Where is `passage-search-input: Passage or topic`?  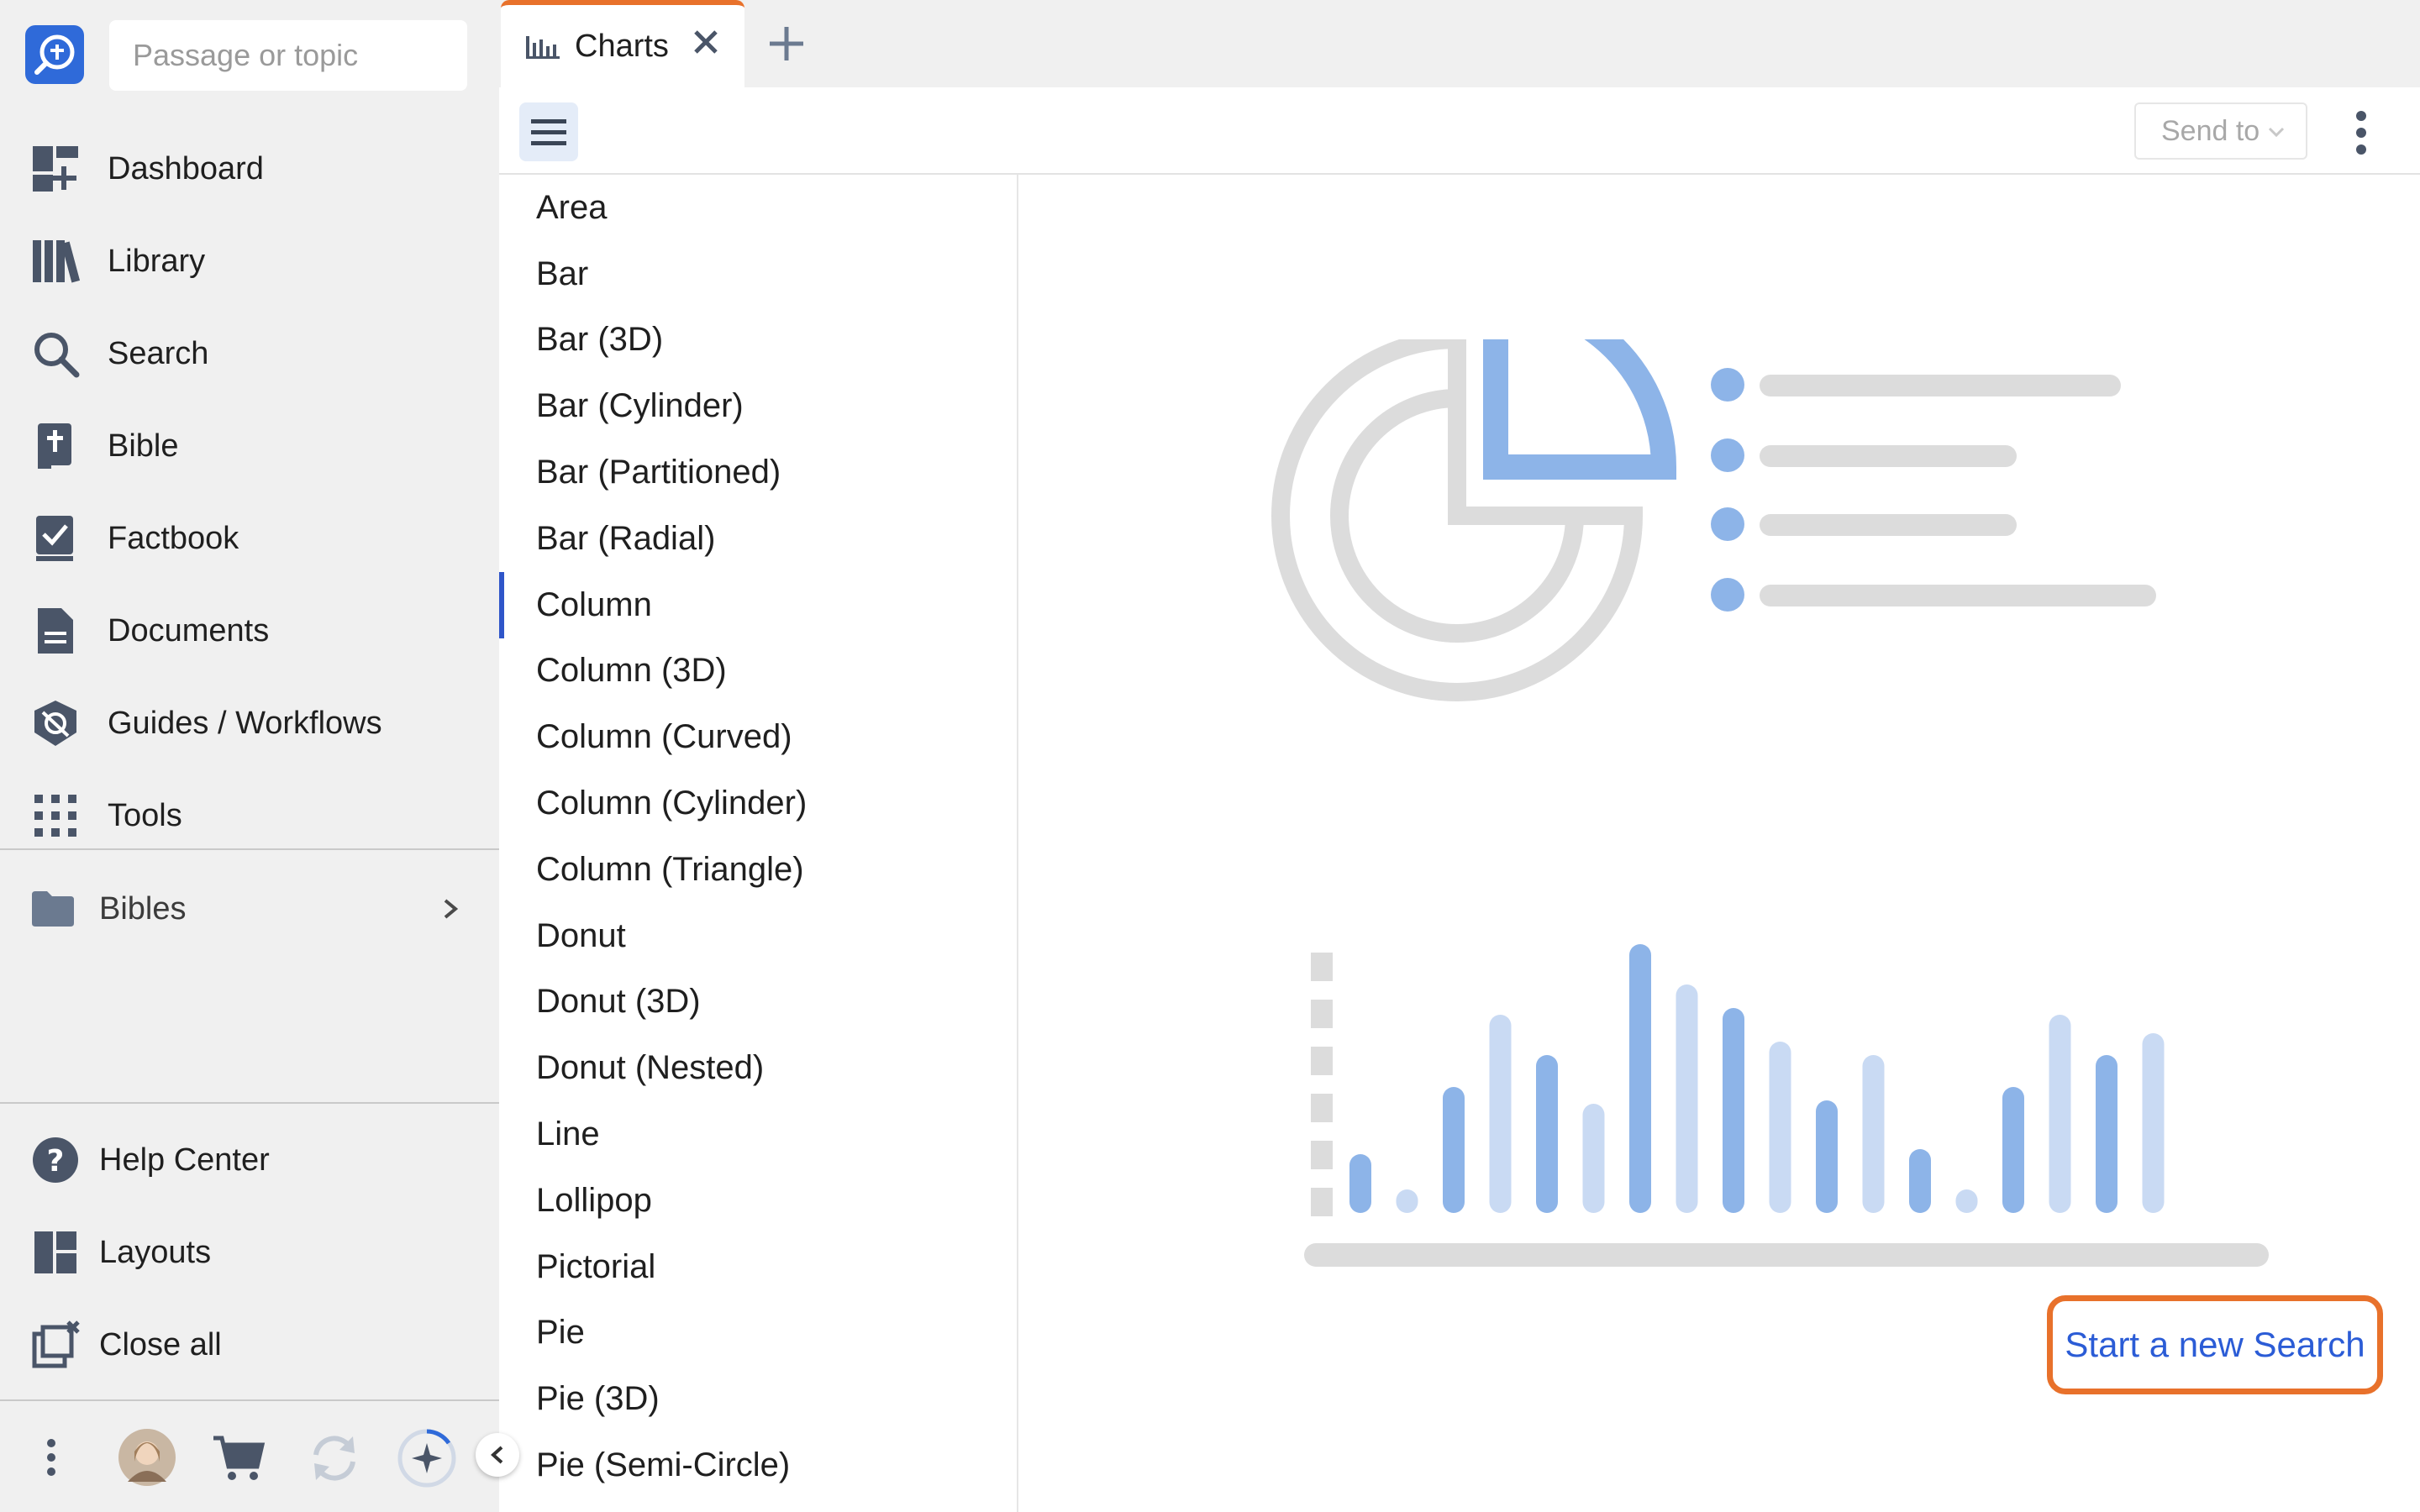 passage-search-input: Passage or topic is located at coordinates (288, 55).